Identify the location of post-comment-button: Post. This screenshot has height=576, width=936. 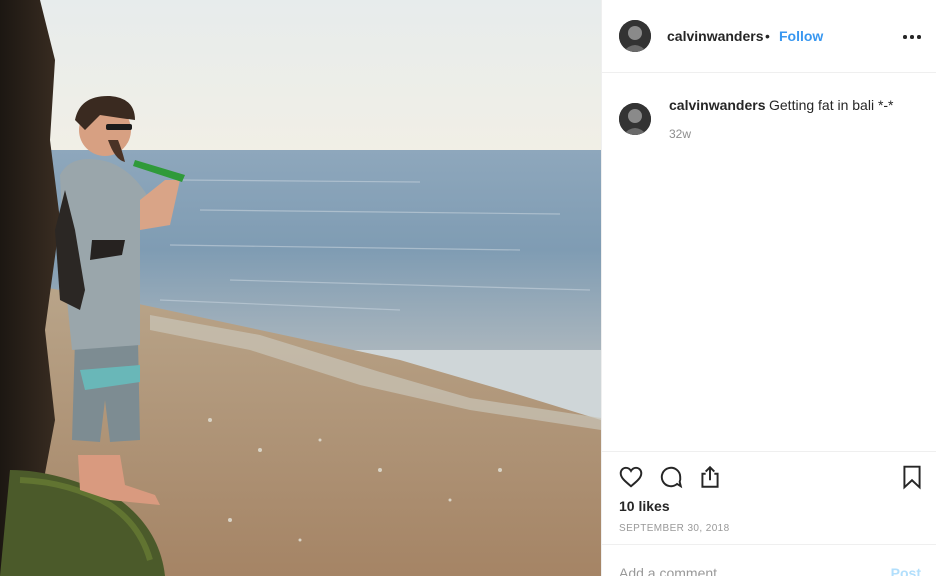
(906, 570).